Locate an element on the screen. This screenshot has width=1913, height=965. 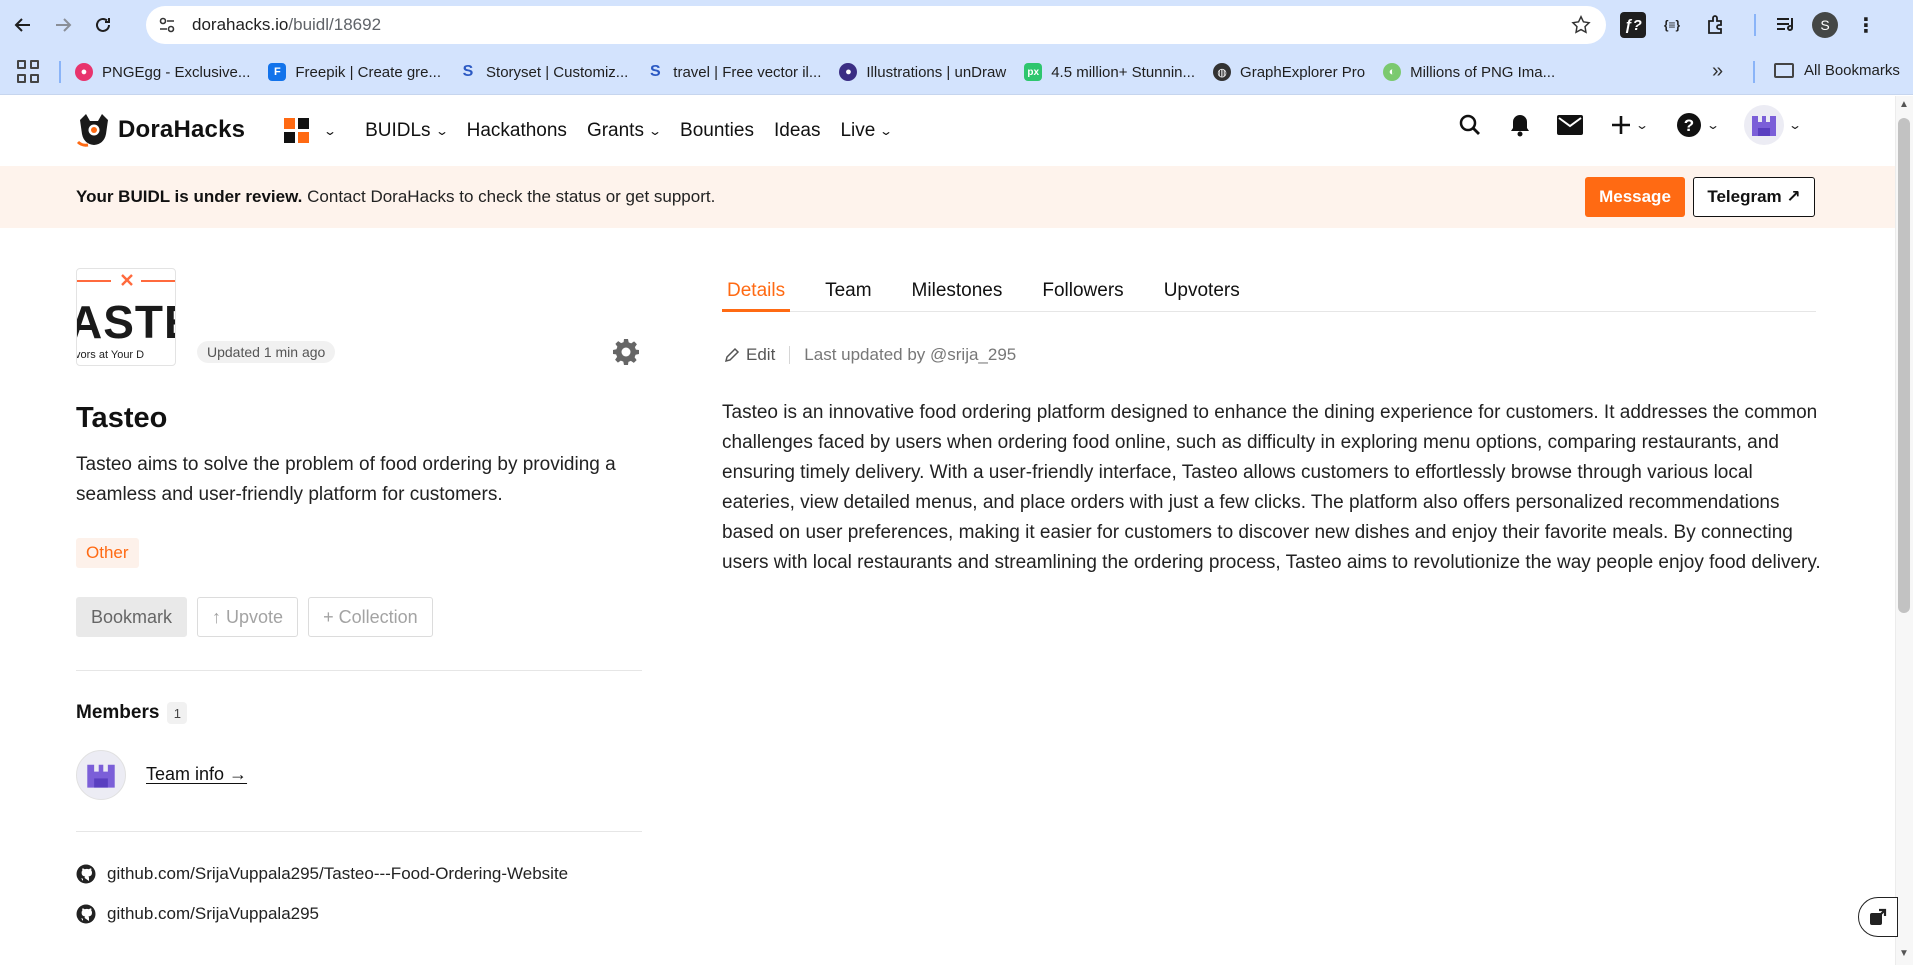
extensions-area: ƒ? {≡} S ⋮ is located at coordinates (1756, 25).